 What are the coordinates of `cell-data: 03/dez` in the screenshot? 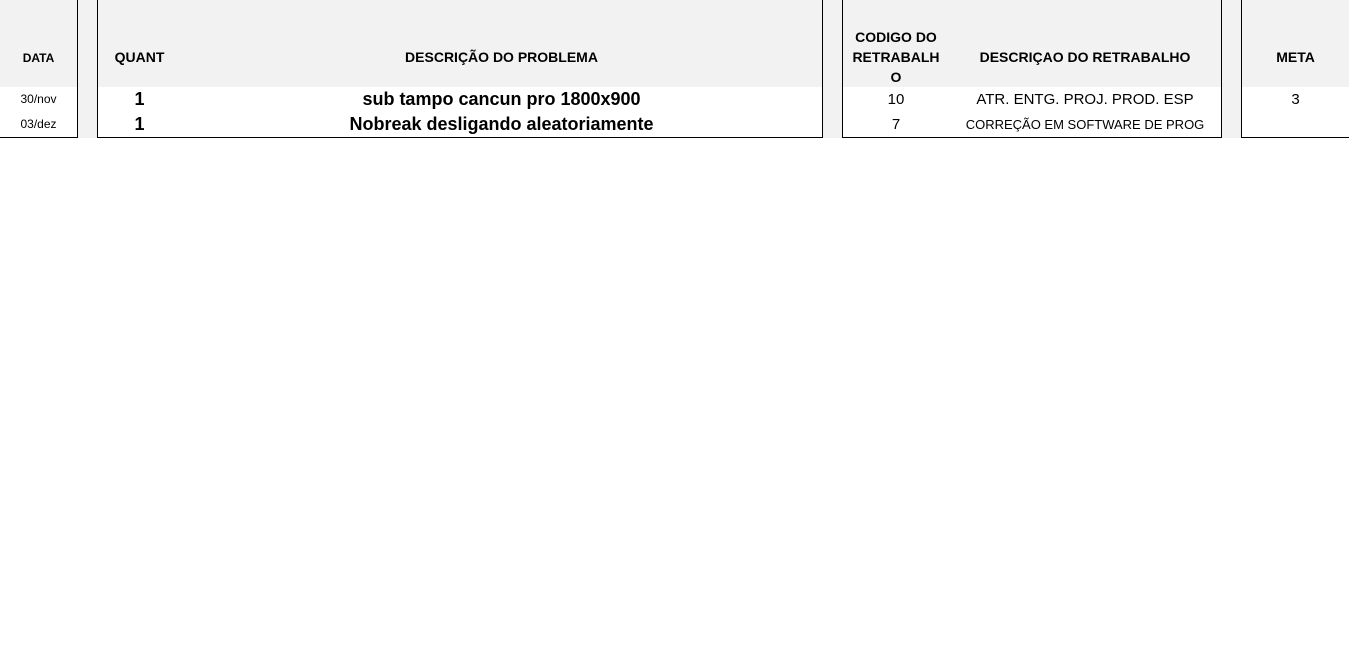 It's located at (39, 124).